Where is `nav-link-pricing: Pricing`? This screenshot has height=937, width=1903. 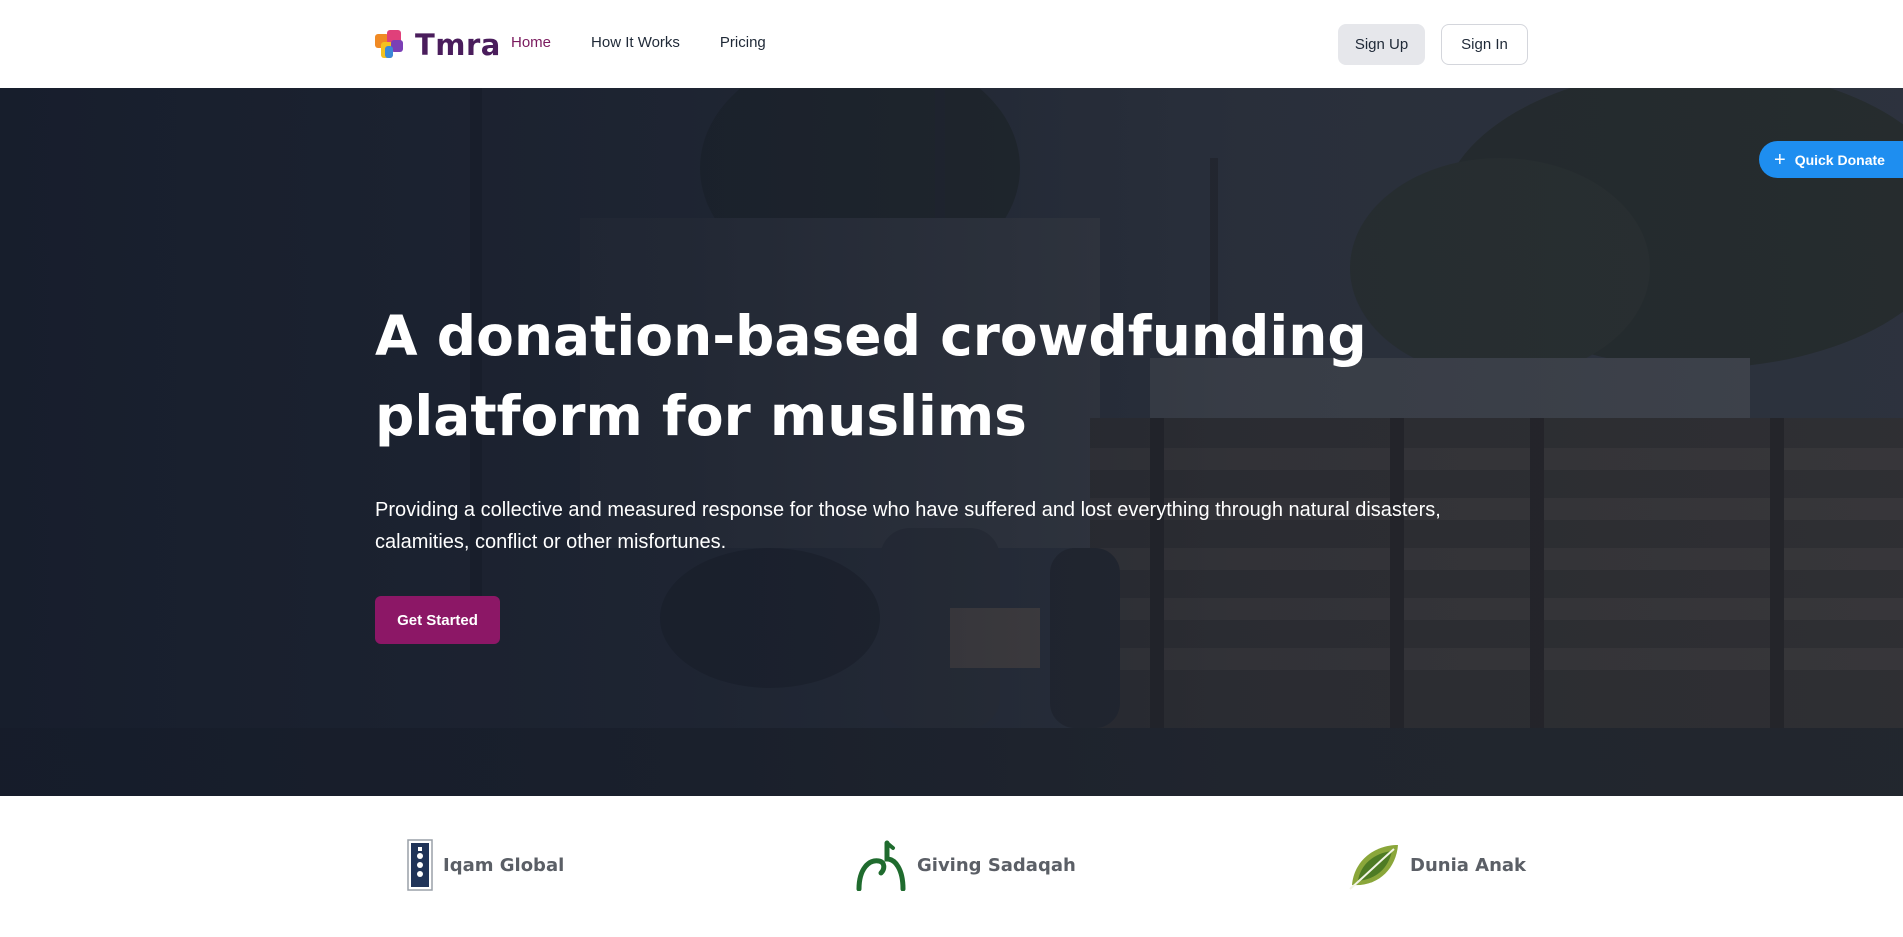
nav-link-pricing: Pricing is located at coordinates (743, 42).